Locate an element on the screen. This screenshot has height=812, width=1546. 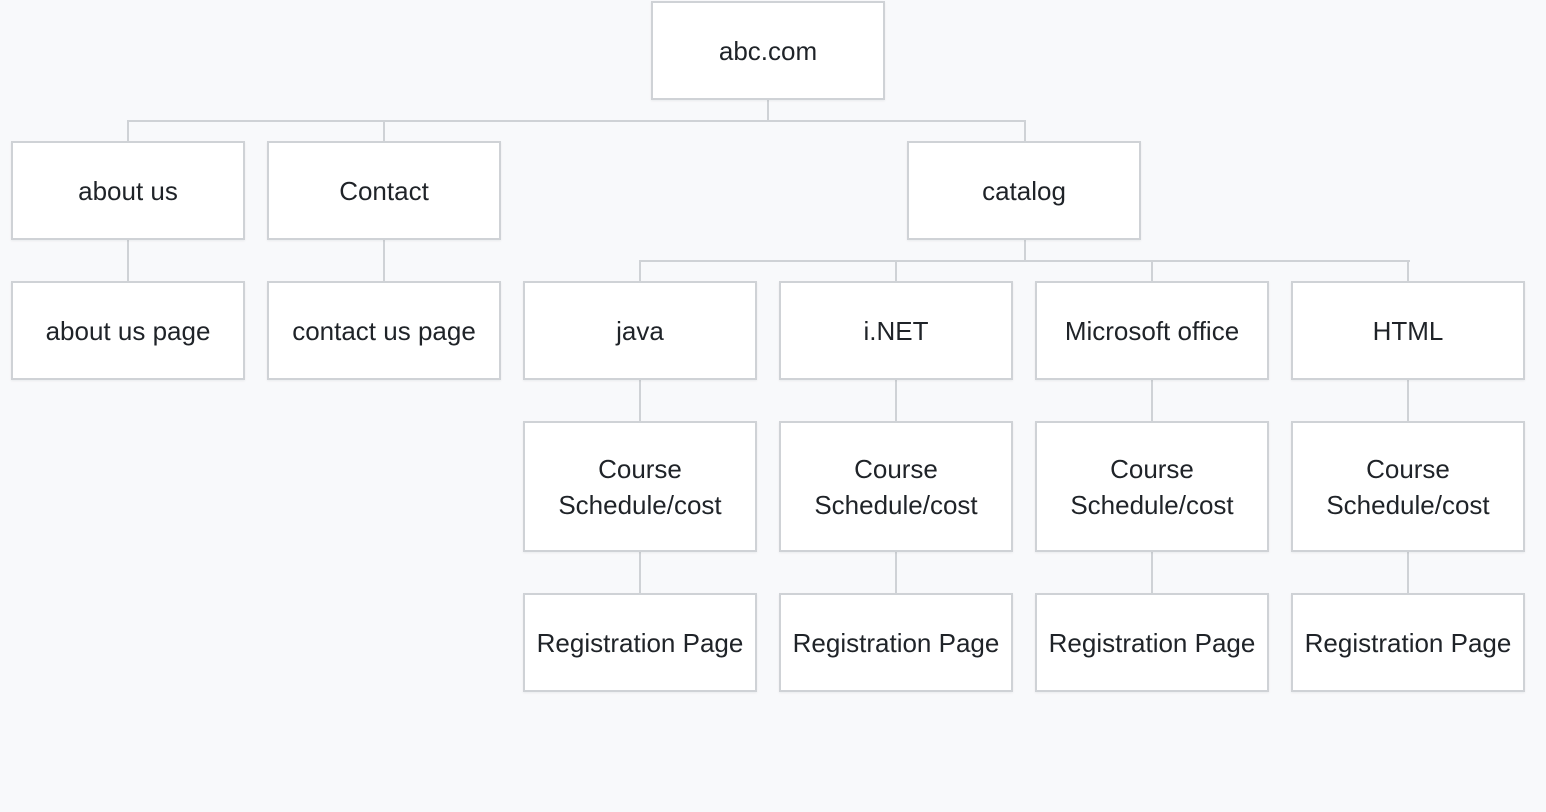
node-course-html: HTML is located at coordinates (1408, 330).